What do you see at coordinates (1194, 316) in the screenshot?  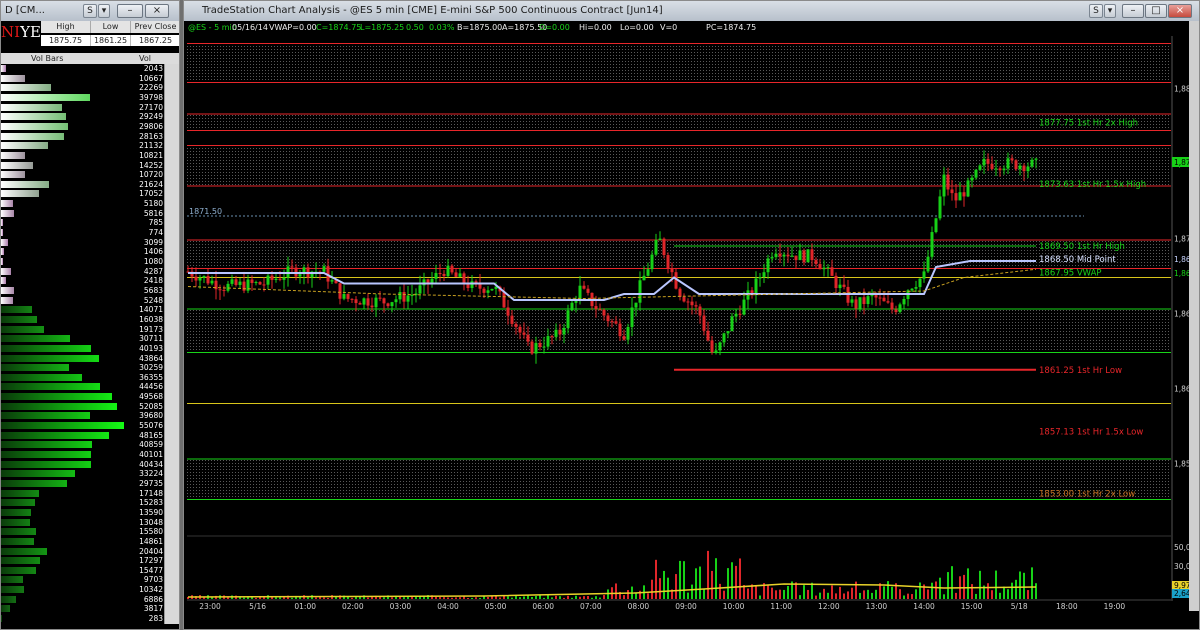 I see `chart-scrollbar` at bounding box center [1194, 316].